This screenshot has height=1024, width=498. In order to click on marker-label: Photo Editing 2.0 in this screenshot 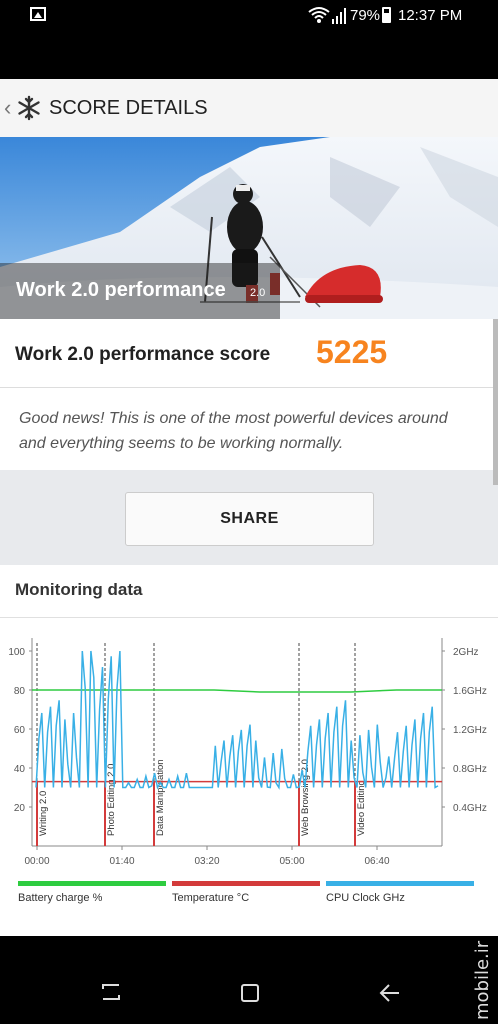, I will do `click(111, 800)`.